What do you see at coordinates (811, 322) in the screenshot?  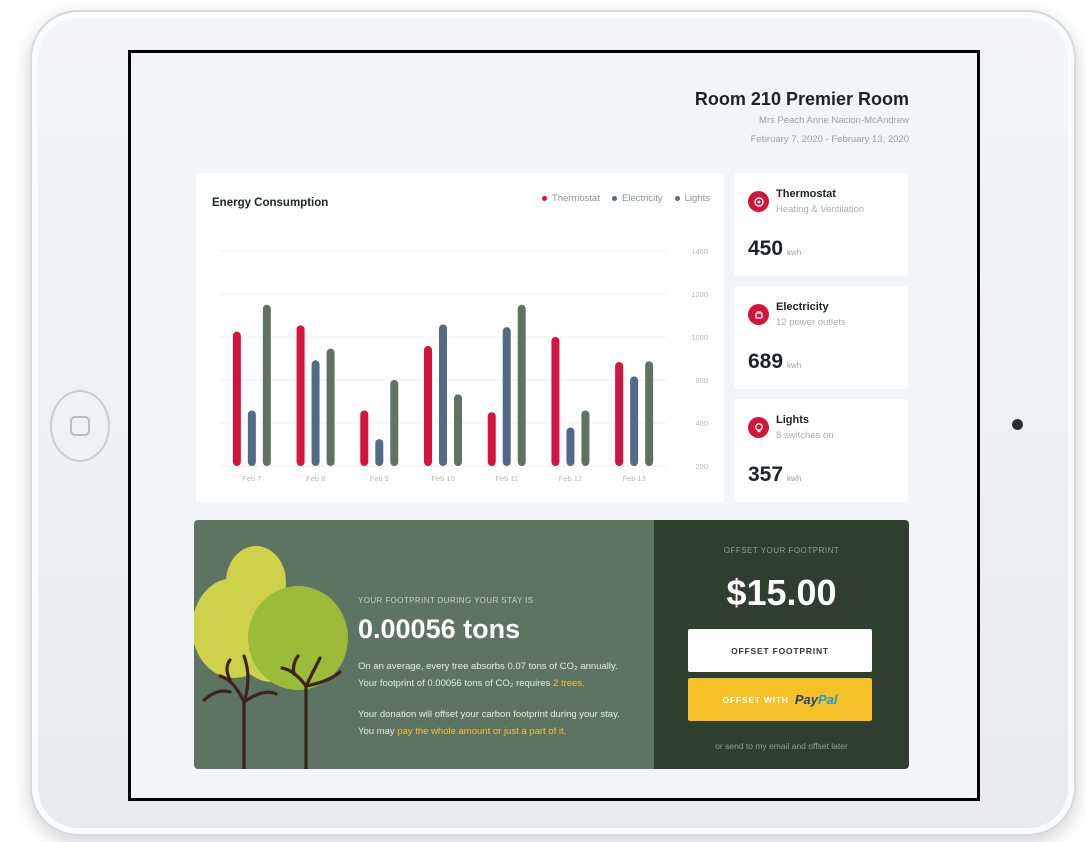 I see `stat-sub: 12 power outlets` at bounding box center [811, 322].